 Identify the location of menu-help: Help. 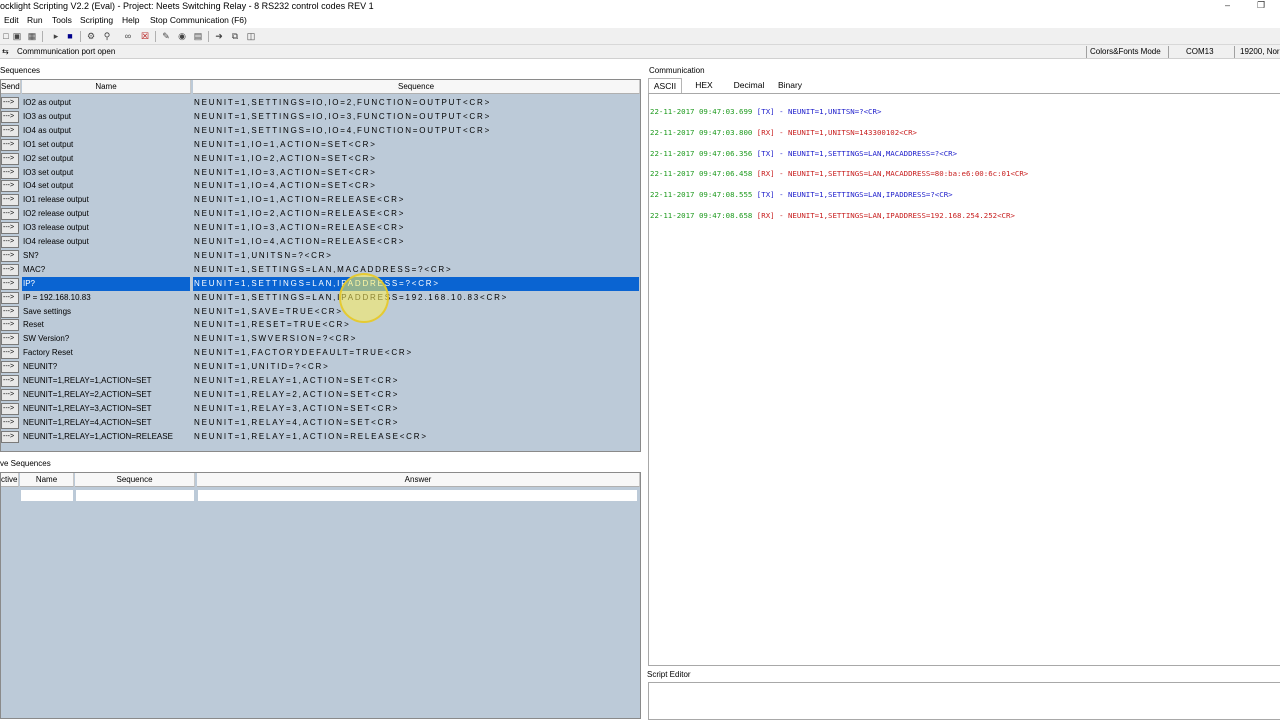
(130, 20).